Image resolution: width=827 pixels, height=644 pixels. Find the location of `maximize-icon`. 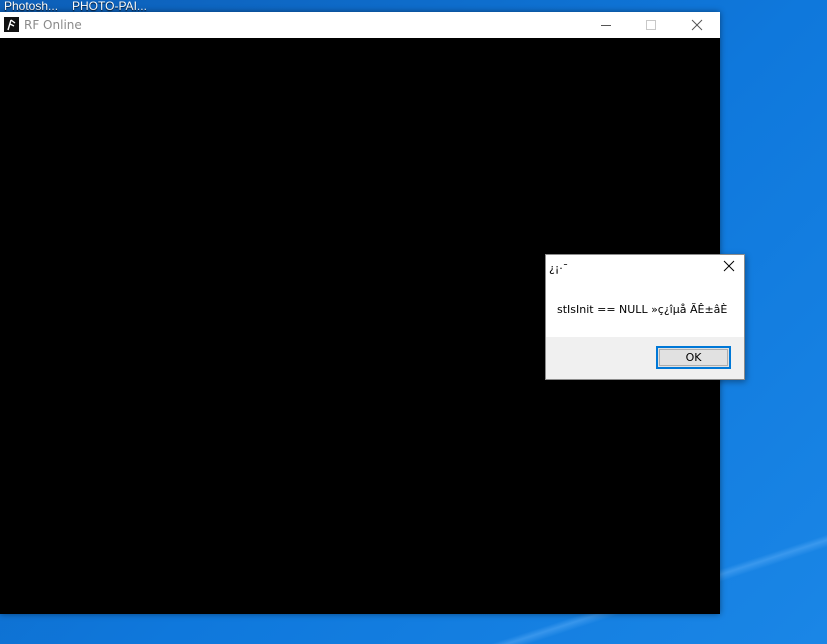

maximize-icon is located at coordinates (651, 25).